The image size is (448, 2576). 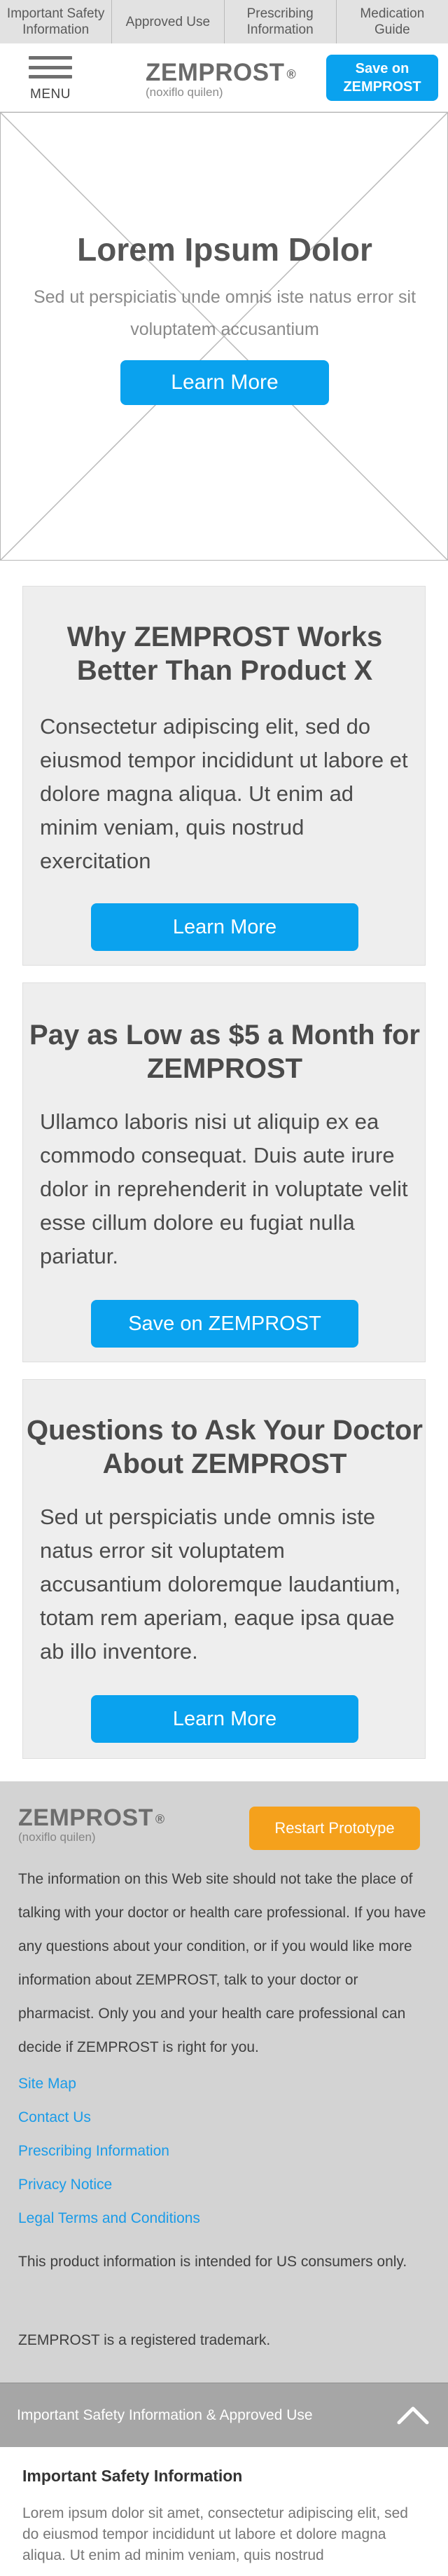 What do you see at coordinates (54, 2118) in the screenshot?
I see `footer-link-contact-us: Contact Us` at bounding box center [54, 2118].